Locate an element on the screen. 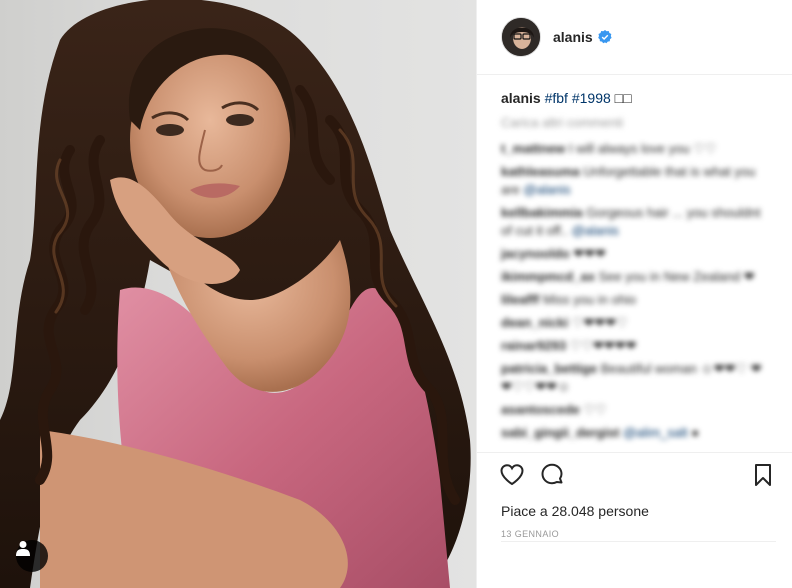 The height and width of the screenshot is (588, 792). avatar-image is located at coordinates (521, 37).